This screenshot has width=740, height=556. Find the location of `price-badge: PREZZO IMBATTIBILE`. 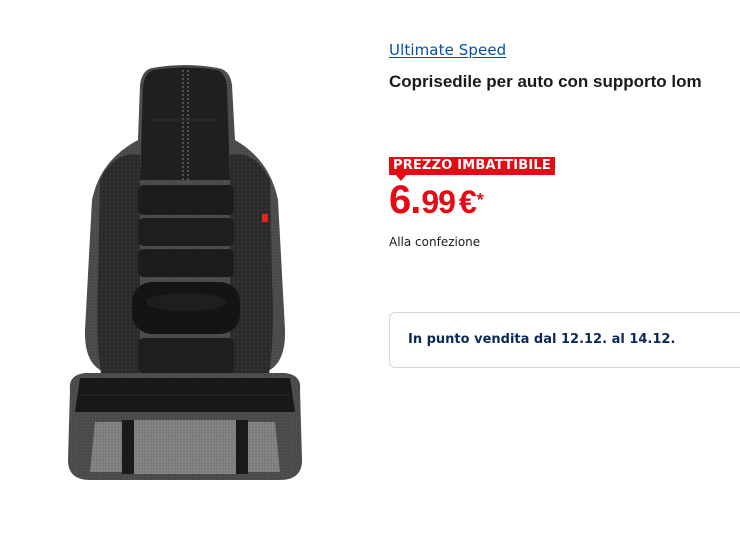

price-badge: PREZZO IMBATTIBILE is located at coordinates (472, 166).